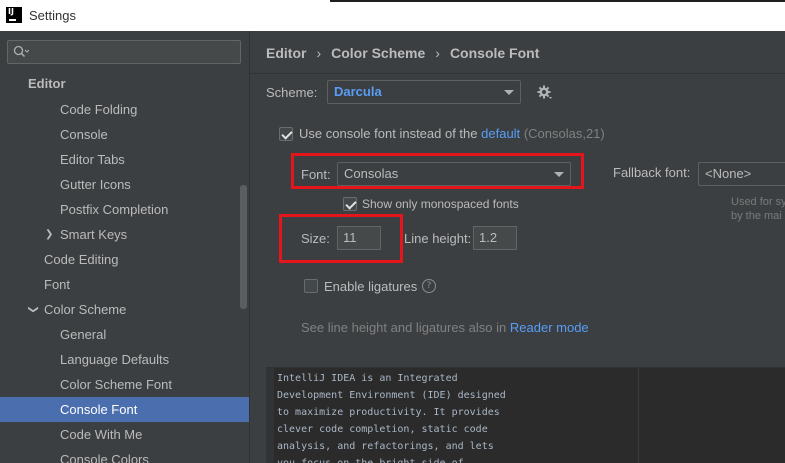  I want to click on reader-mode-note-text: See line height and ligatures also in, so click(404, 327).